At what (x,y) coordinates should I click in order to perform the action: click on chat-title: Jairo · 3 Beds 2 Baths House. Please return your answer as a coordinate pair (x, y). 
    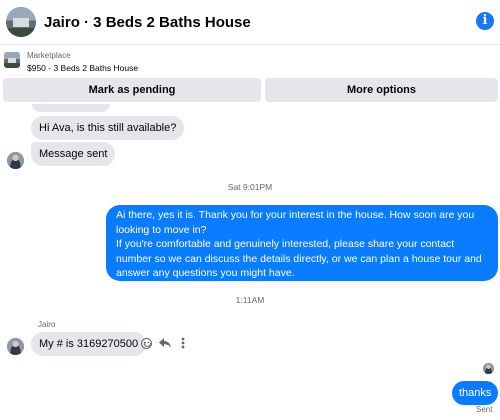
    Looking at the image, I should click on (147, 22).